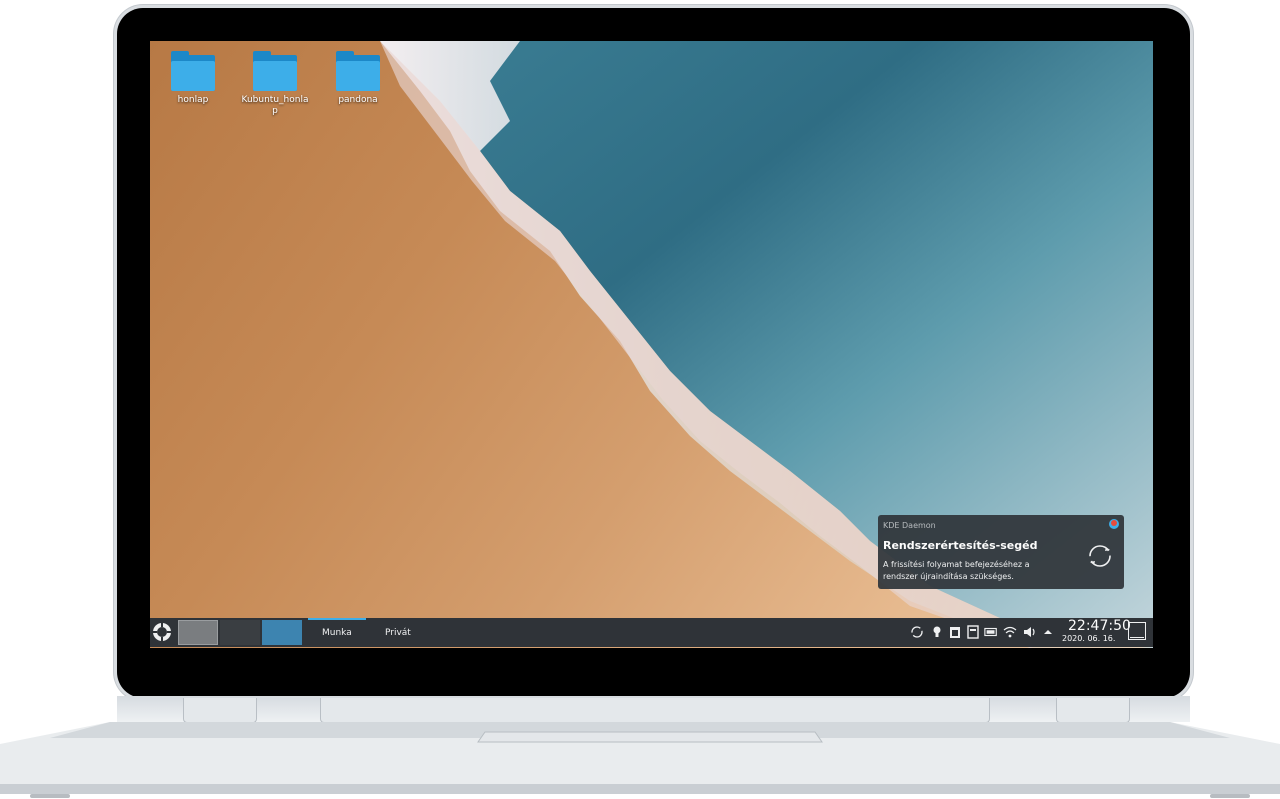 This screenshot has width=1280, height=799. What do you see at coordinates (1029, 632) in the screenshot?
I see `volume-icon` at bounding box center [1029, 632].